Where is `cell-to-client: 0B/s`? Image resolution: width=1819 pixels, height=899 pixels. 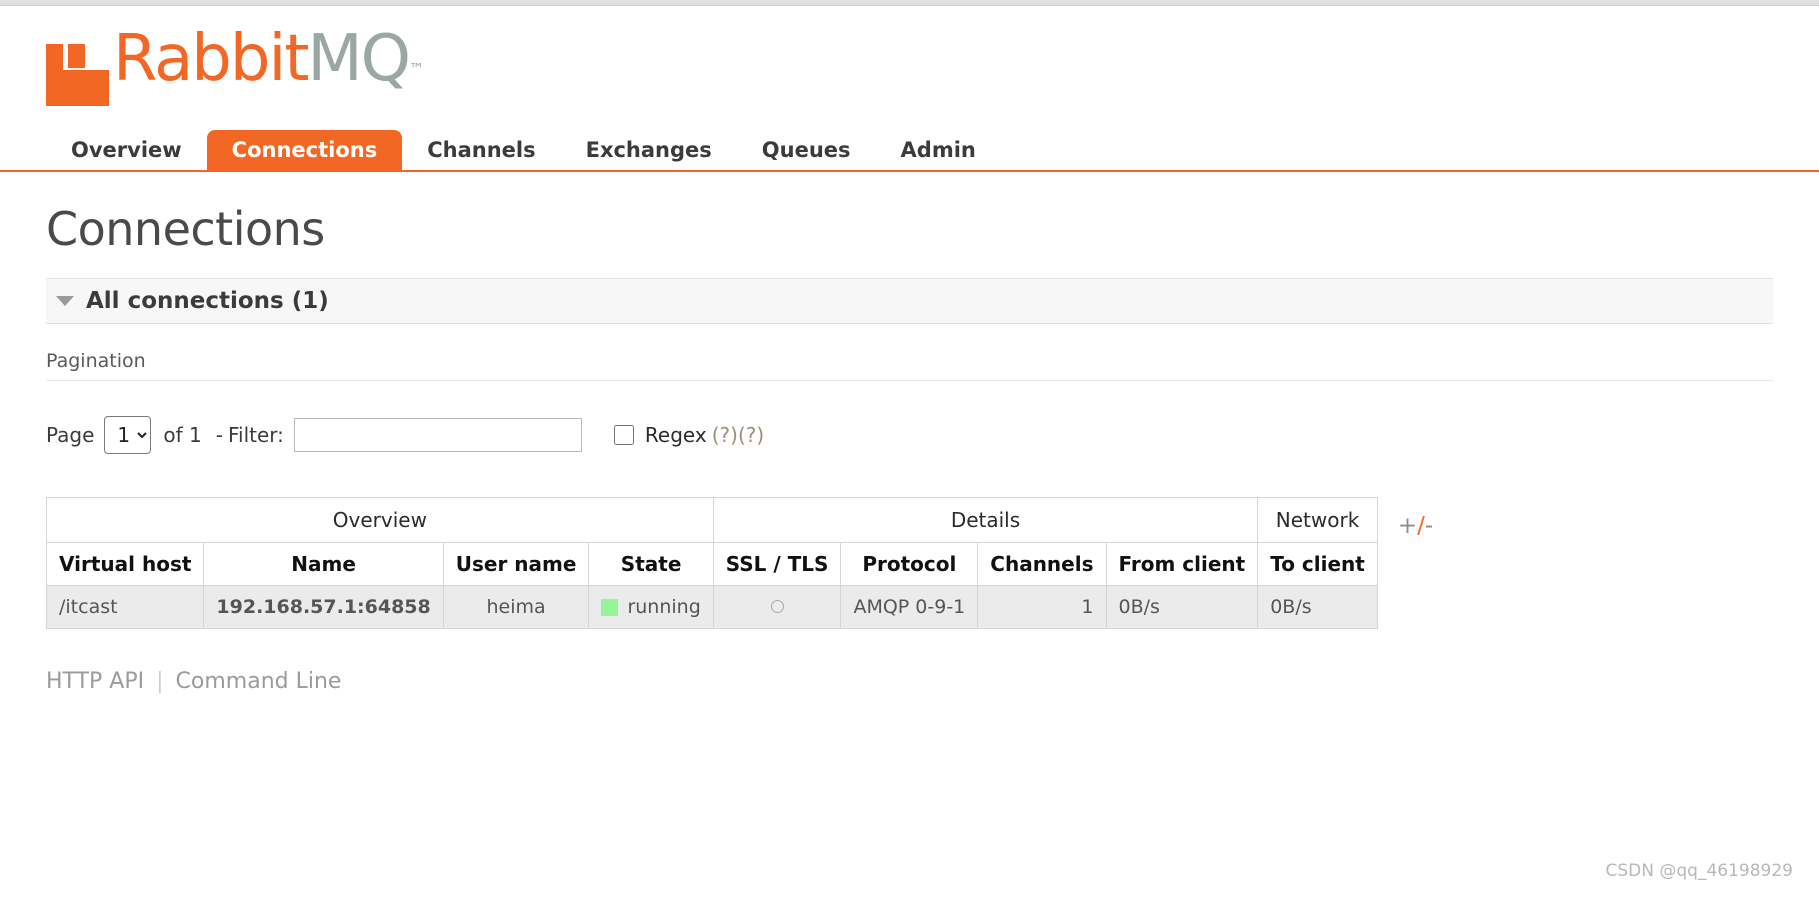
cell-to-client: 0B/s is located at coordinates (1317, 607).